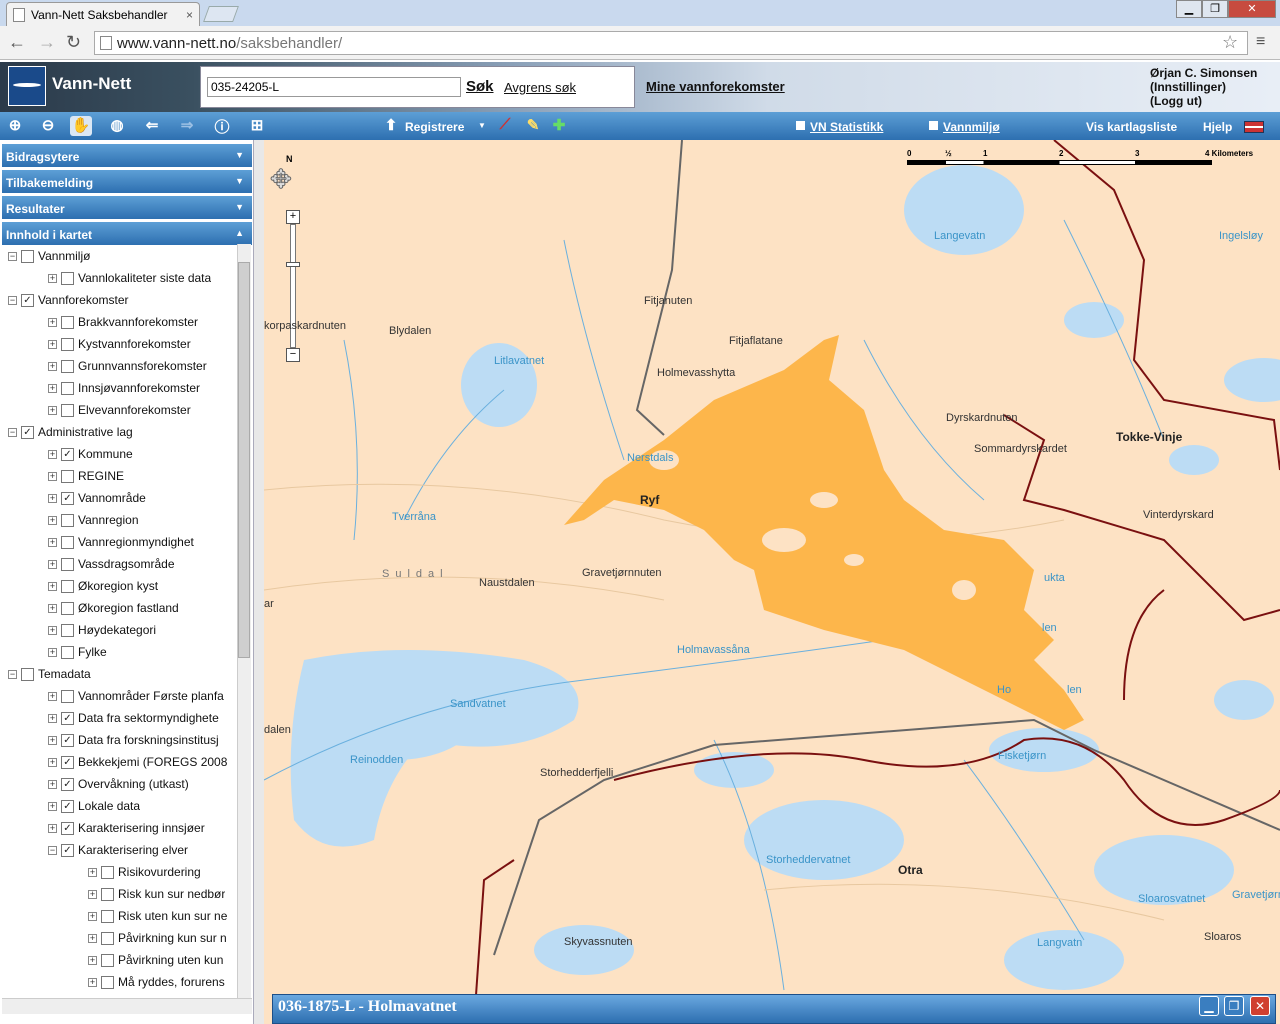  Describe the element at coordinates (715, 86) in the screenshot. I see `my-waterbodies-link: Mine vannforekomster` at that location.